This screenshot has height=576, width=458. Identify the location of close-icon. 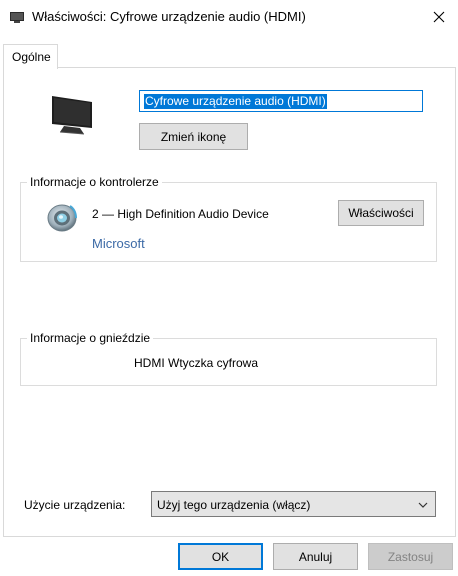
(439, 17).